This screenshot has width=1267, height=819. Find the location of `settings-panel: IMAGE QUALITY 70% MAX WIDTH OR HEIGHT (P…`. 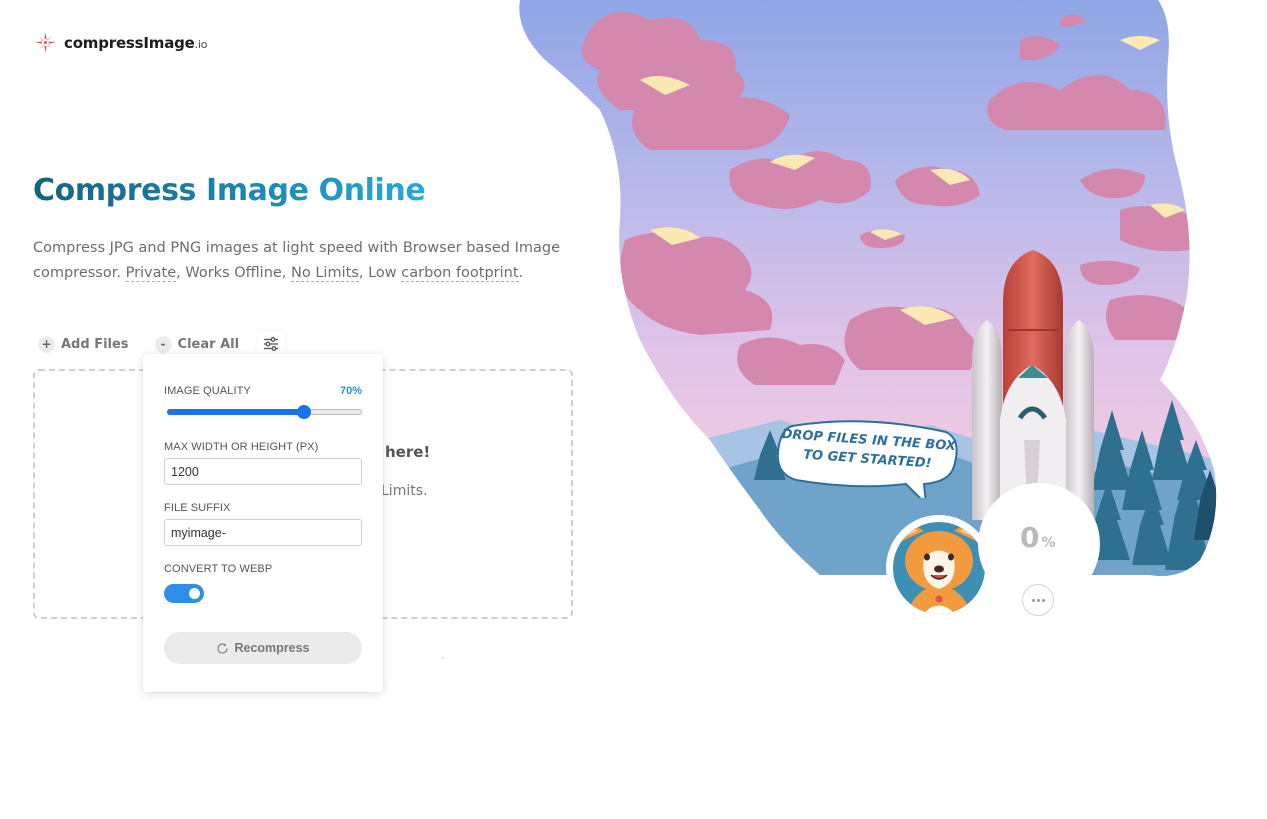

settings-panel: IMAGE QUALITY 70% MAX WIDTH OR HEIGHT (P… is located at coordinates (263, 523).